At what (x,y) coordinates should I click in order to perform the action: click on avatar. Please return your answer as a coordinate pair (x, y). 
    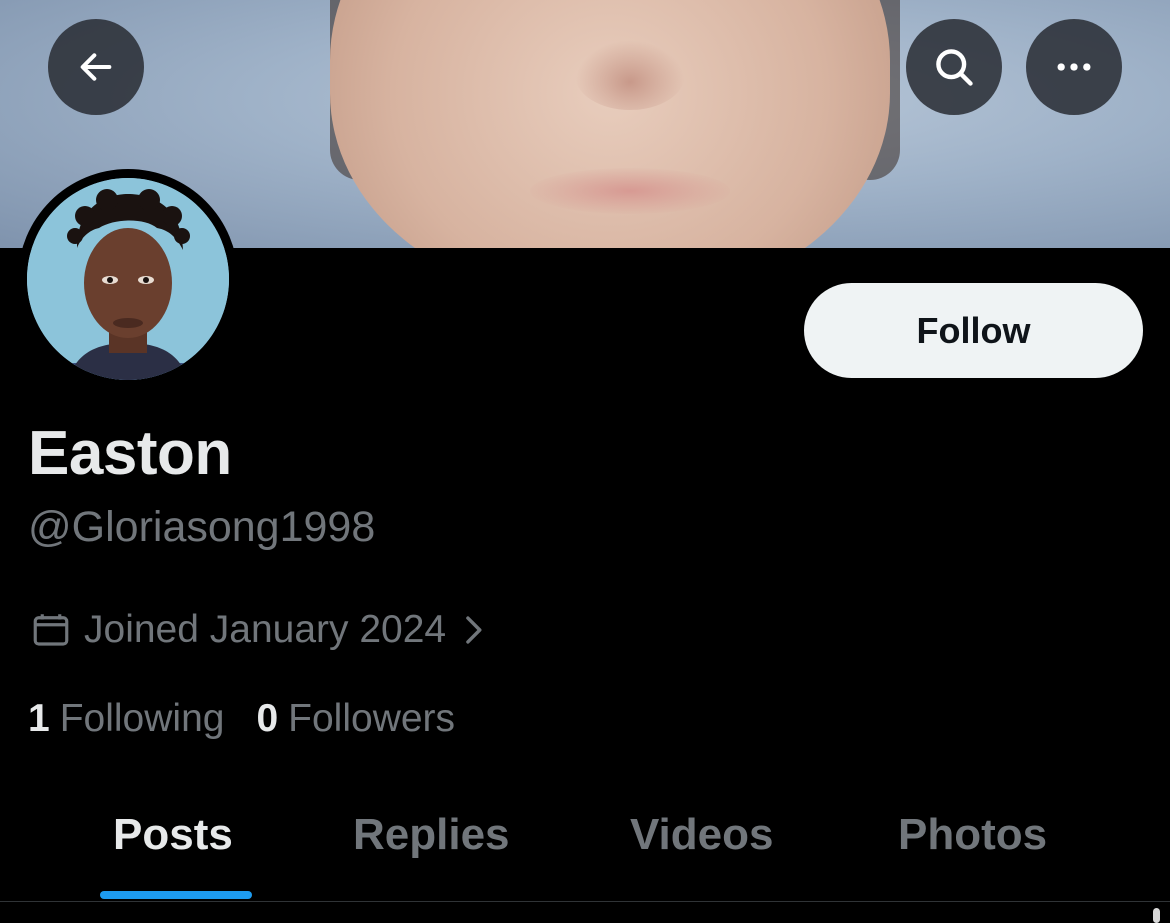
    Looking at the image, I should click on (128, 279).